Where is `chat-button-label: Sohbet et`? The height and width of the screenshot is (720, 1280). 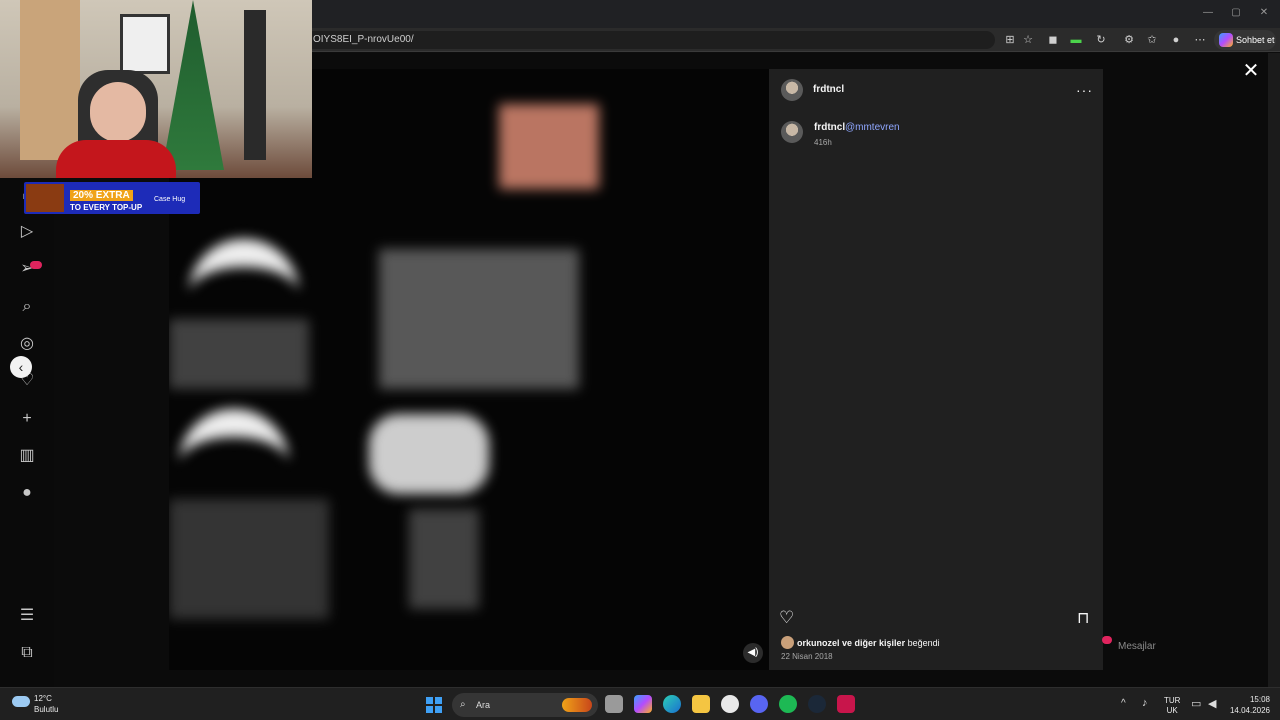 chat-button-label: Sohbet et is located at coordinates (1255, 40).